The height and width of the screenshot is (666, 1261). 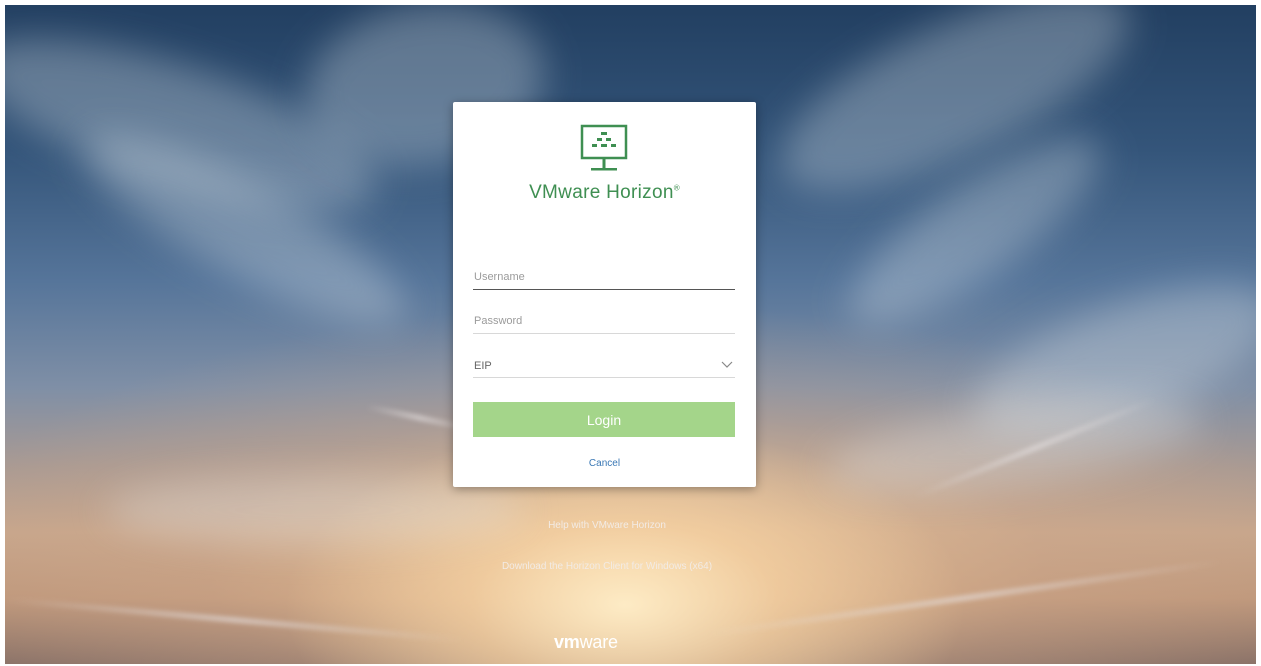 I want to click on vmware-logo-bold: vm, so click(x=567, y=642).